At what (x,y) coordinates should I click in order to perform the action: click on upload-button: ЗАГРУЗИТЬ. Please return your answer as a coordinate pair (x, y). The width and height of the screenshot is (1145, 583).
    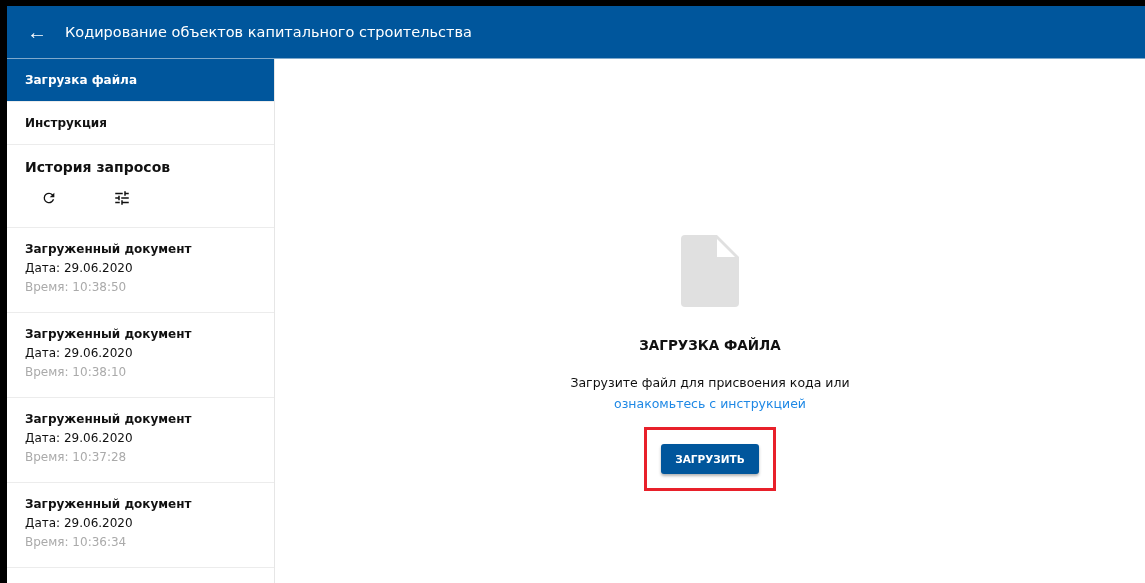
    Looking at the image, I should click on (710, 459).